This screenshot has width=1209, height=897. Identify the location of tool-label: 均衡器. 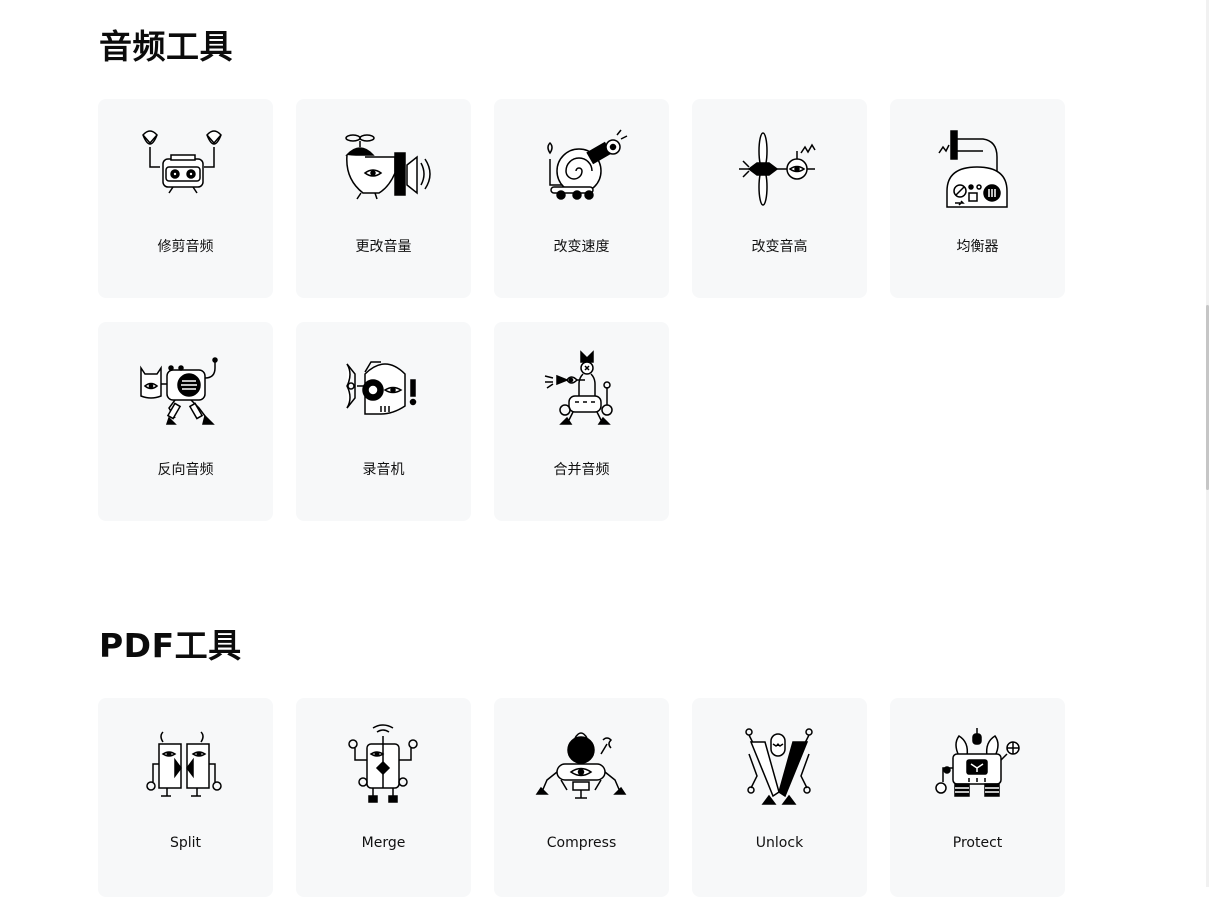
(977, 247).